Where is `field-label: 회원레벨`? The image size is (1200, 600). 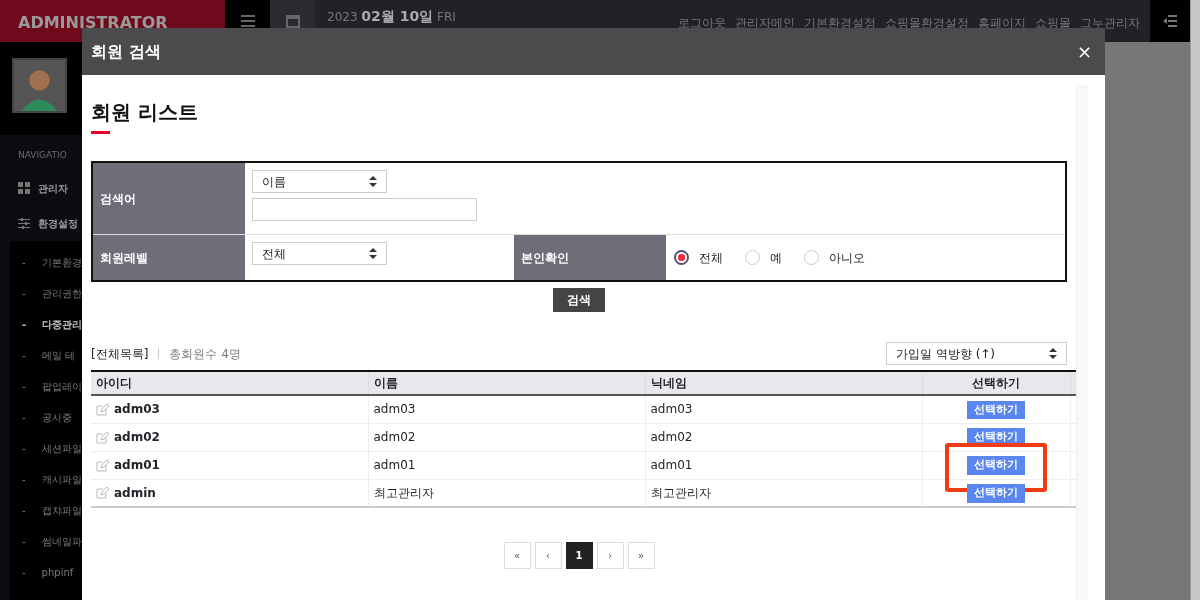 field-label: 회원레벨 is located at coordinates (169, 257).